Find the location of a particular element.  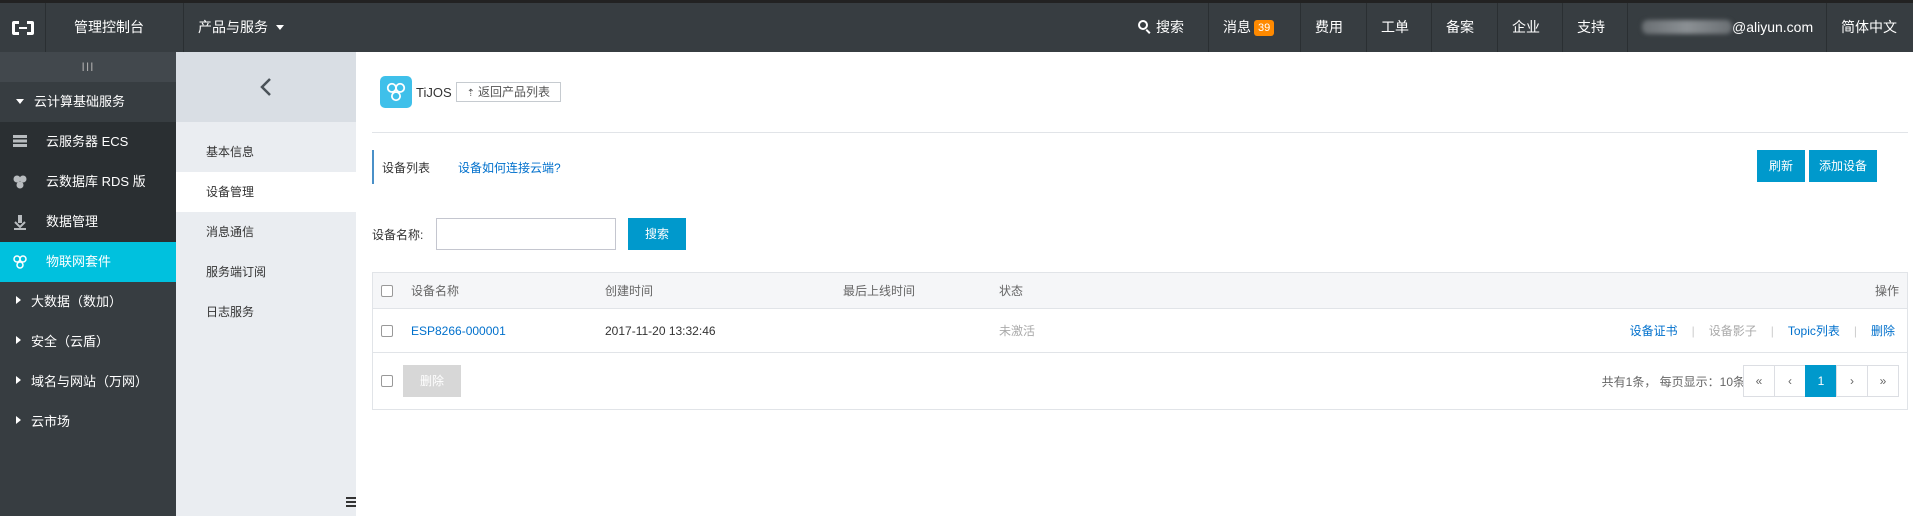

sidebar-section-cloud-basic: 云计算基础服务 is located at coordinates (88, 102).